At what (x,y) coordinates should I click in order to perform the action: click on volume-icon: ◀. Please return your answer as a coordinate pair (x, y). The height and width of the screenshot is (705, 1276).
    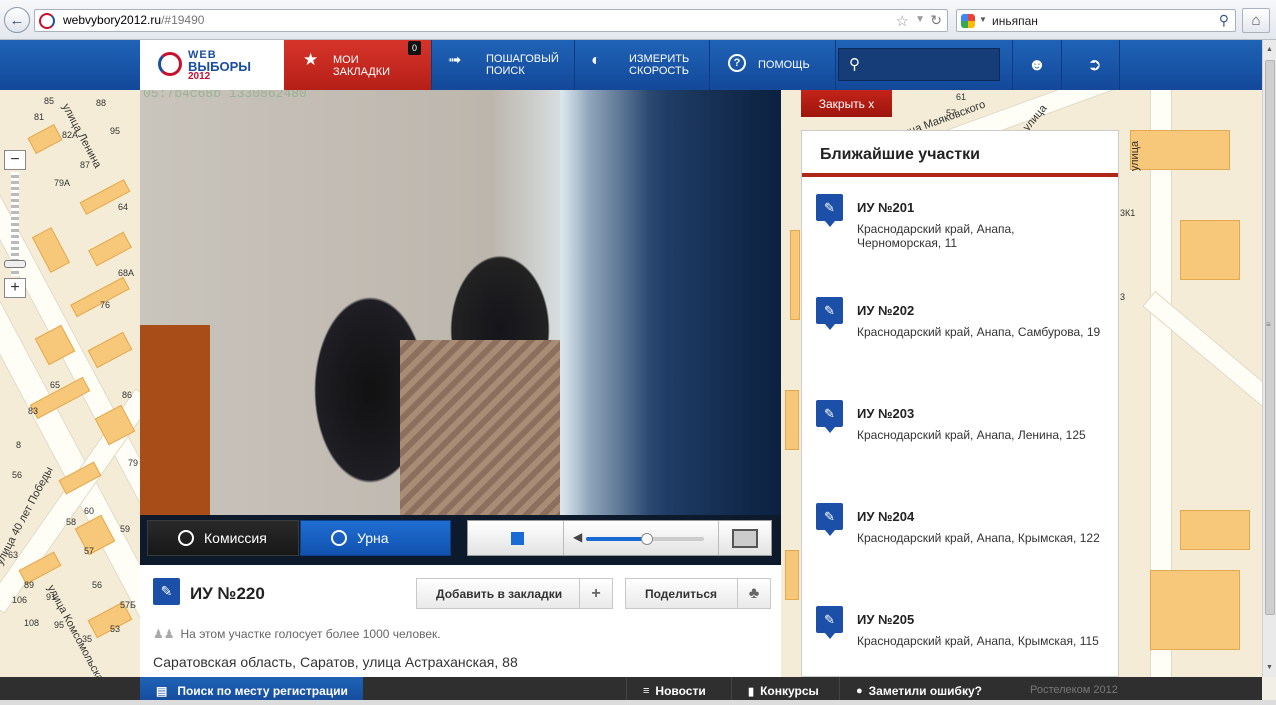
    Looking at the image, I should click on (577, 537).